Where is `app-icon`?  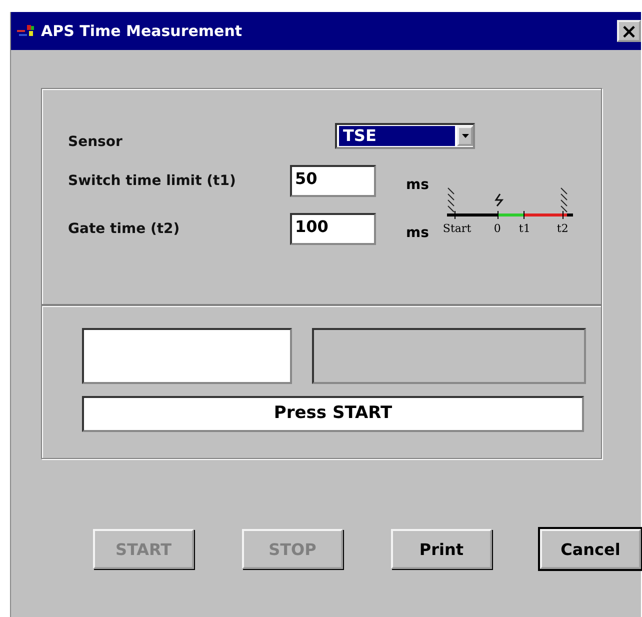
app-icon is located at coordinates (26, 31).